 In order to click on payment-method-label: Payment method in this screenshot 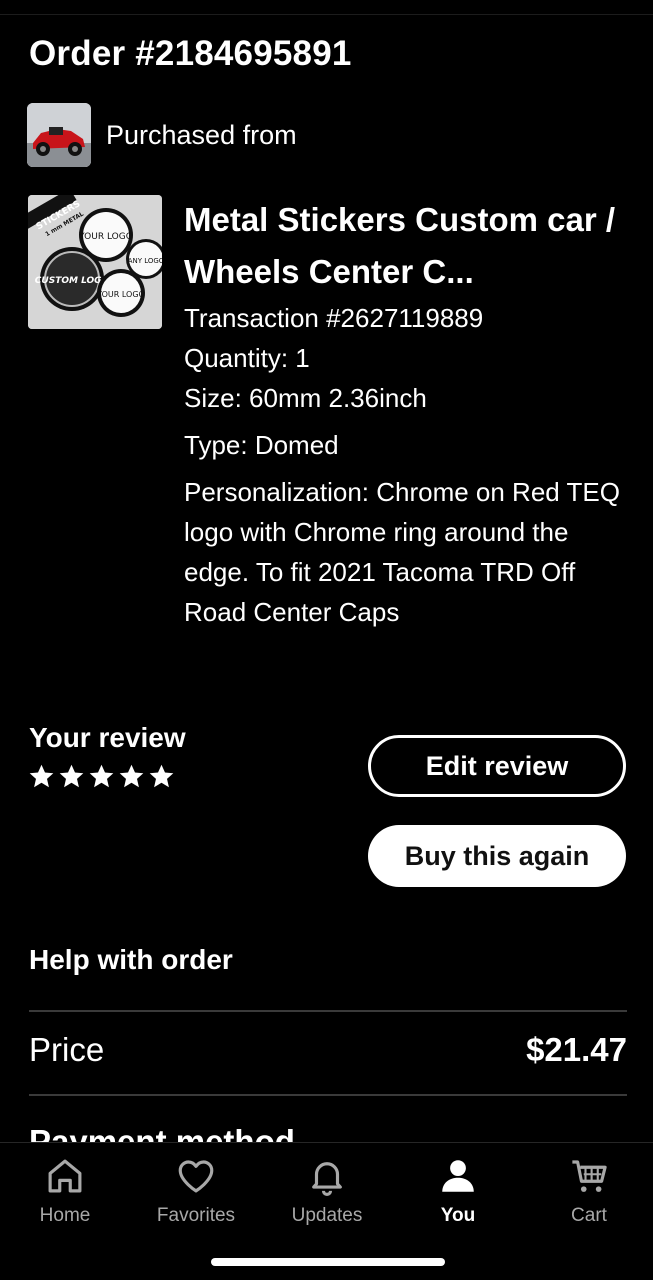, I will do `click(162, 1132)`.